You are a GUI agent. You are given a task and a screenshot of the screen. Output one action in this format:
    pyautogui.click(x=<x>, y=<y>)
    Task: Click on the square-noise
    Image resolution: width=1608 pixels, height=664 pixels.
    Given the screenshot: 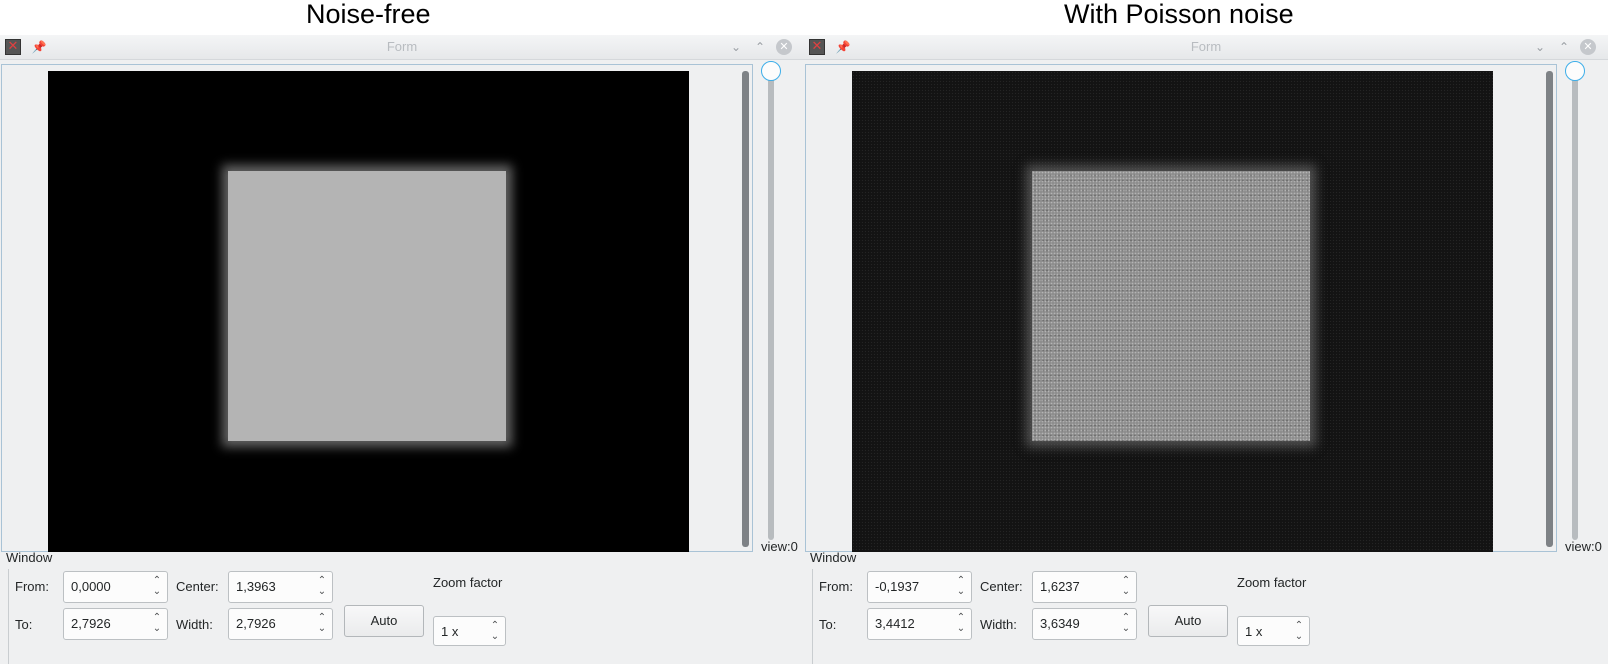 What is the action you would take?
    pyautogui.click(x=1171, y=306)
    